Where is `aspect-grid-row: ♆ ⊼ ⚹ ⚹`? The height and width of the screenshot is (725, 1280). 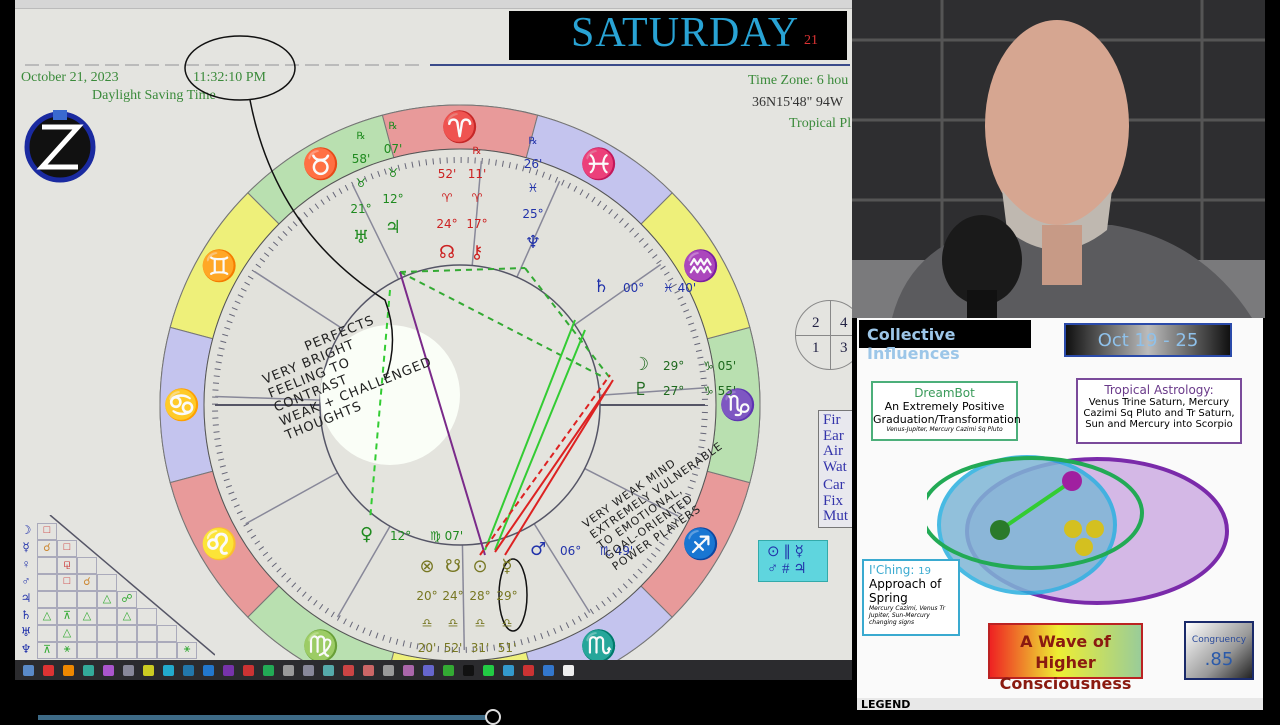
aspect-grid-row: ♆ ⊼ ⚹ ⚹ is located at coordinates (106, 650).